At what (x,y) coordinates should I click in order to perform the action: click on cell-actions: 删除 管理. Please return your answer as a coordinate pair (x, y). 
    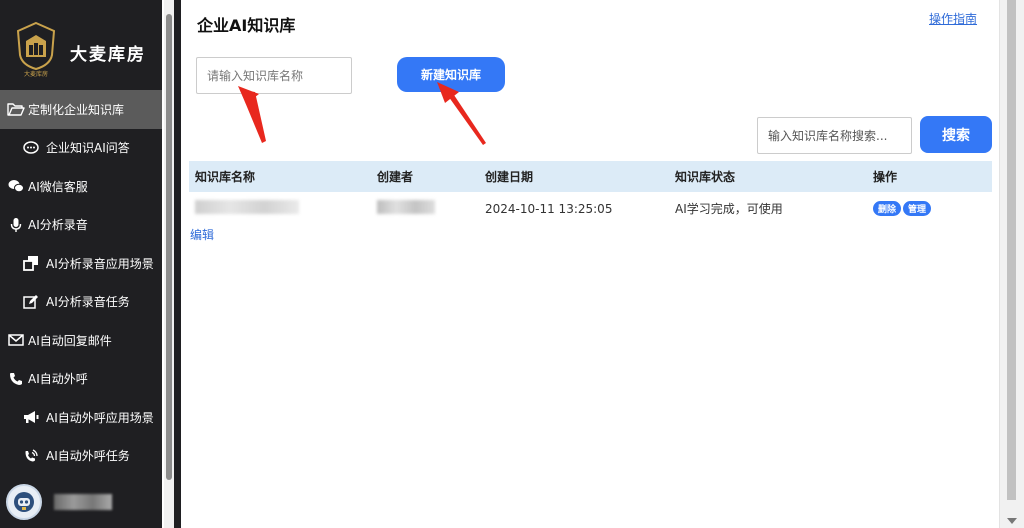
    Looking at the image, I should click on (929, 208).